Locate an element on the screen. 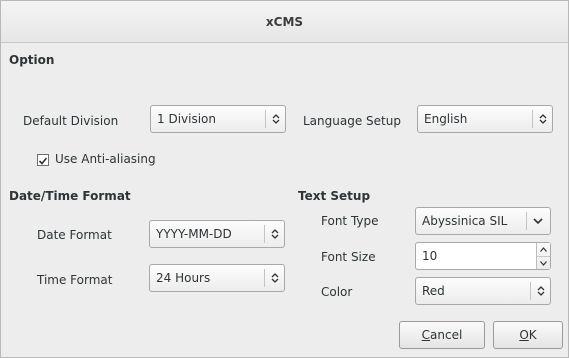  font-type-label: Font Type is located at coordinates (350, 221).